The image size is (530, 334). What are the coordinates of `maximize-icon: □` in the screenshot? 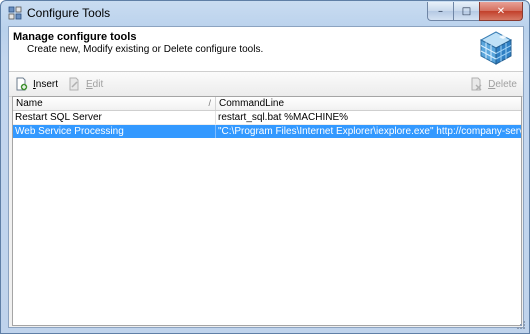 It's located at (466, 11).